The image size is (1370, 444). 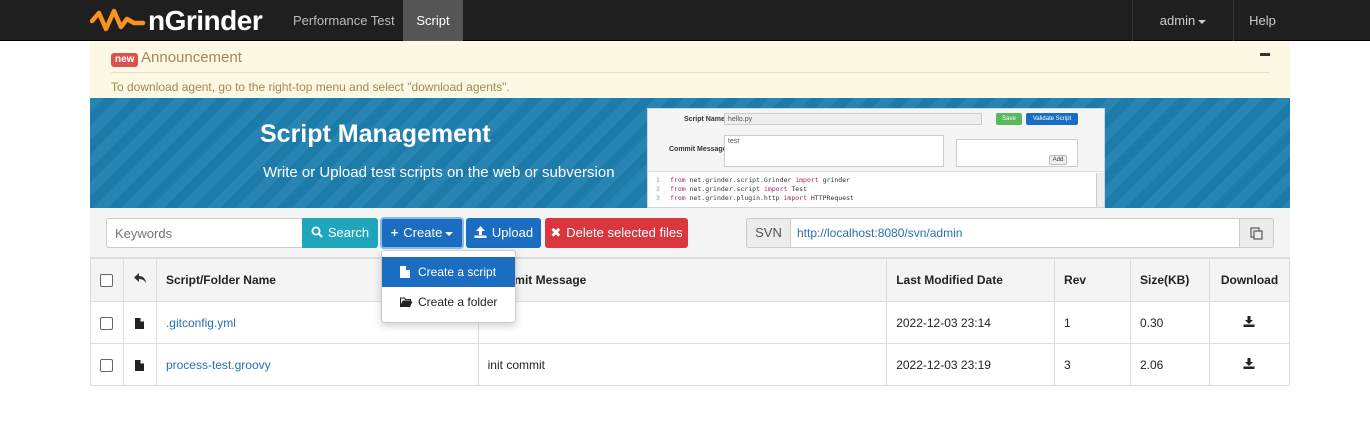 What do you see at coordinates (201, 323) in the screenshot?
I see `script-name-link: .gitconfig.yml` at bounding box center [201, 323].